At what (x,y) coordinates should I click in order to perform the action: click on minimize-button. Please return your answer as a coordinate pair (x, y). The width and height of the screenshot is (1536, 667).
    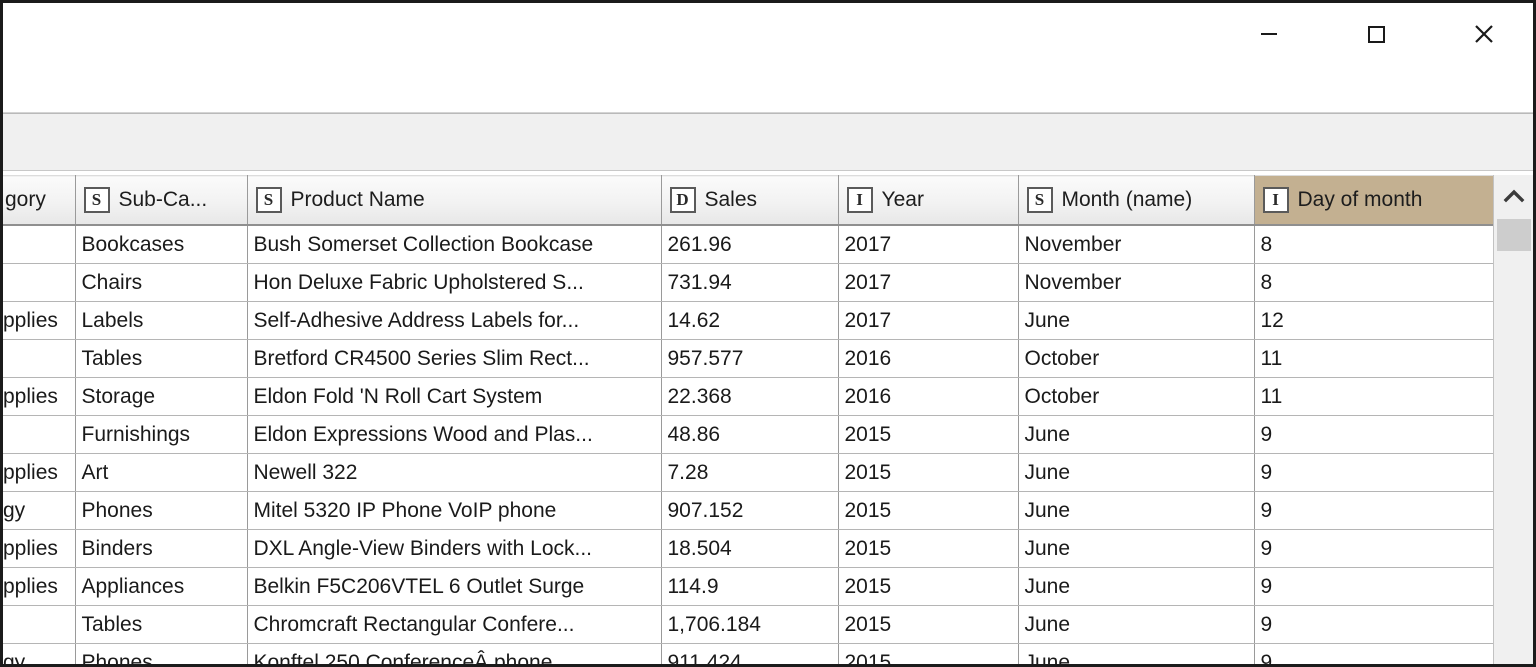
    Looking at the image, I should click on (1268, 34).